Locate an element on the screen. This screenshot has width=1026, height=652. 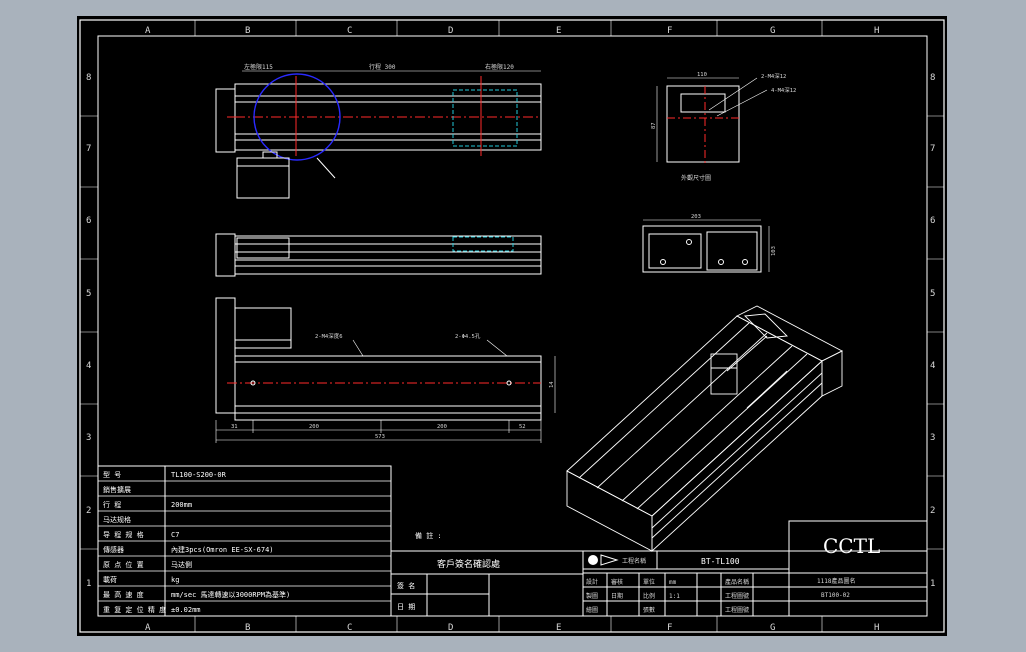
spec-label: 銷售擴展 is located at coordinates (117, 489).